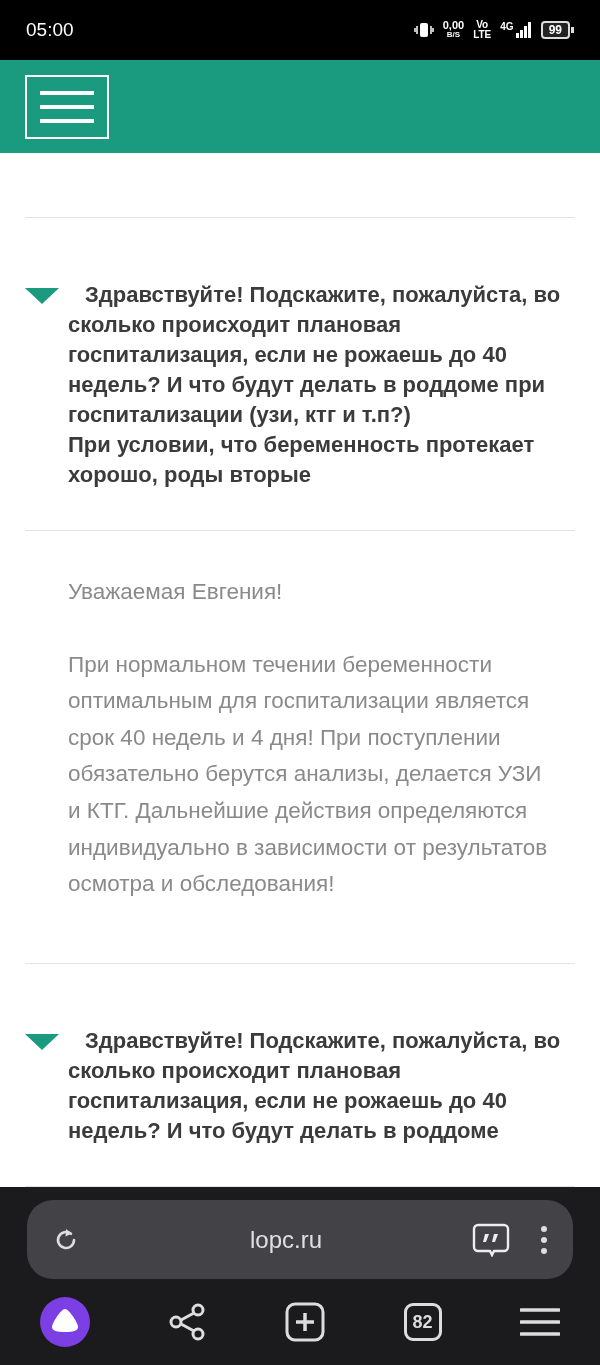 This screenshot has width=600, height=1365. Describe the element at coordinates (572, 30) in the screenshot. I see `battery-tip-icon` at that location.